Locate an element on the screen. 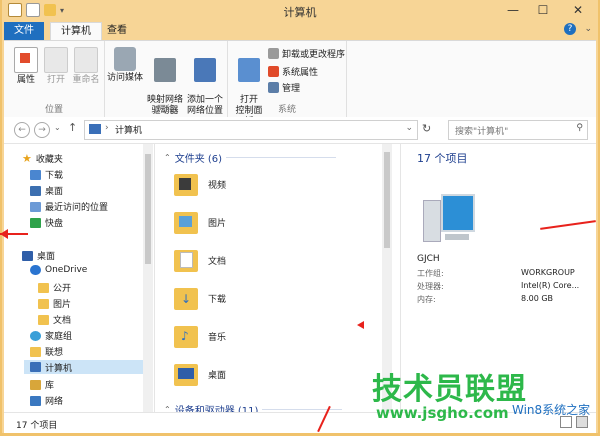 This screenshot has width=600, height=436. manage-button: 管理 is located at coordinates (284, 87).